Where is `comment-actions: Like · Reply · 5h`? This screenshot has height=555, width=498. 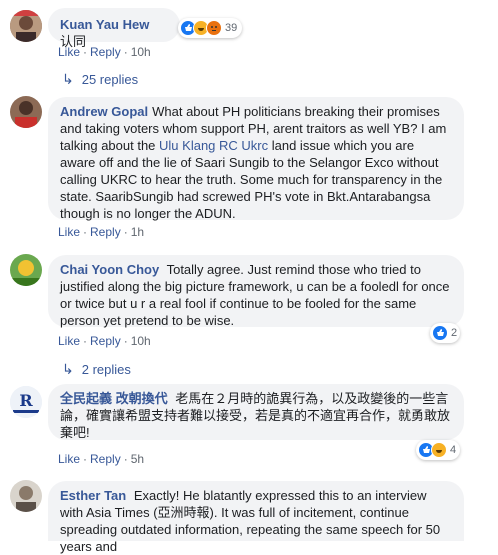
comment-actions: Like · Reply · 5h is located at coordinates (101, 459).